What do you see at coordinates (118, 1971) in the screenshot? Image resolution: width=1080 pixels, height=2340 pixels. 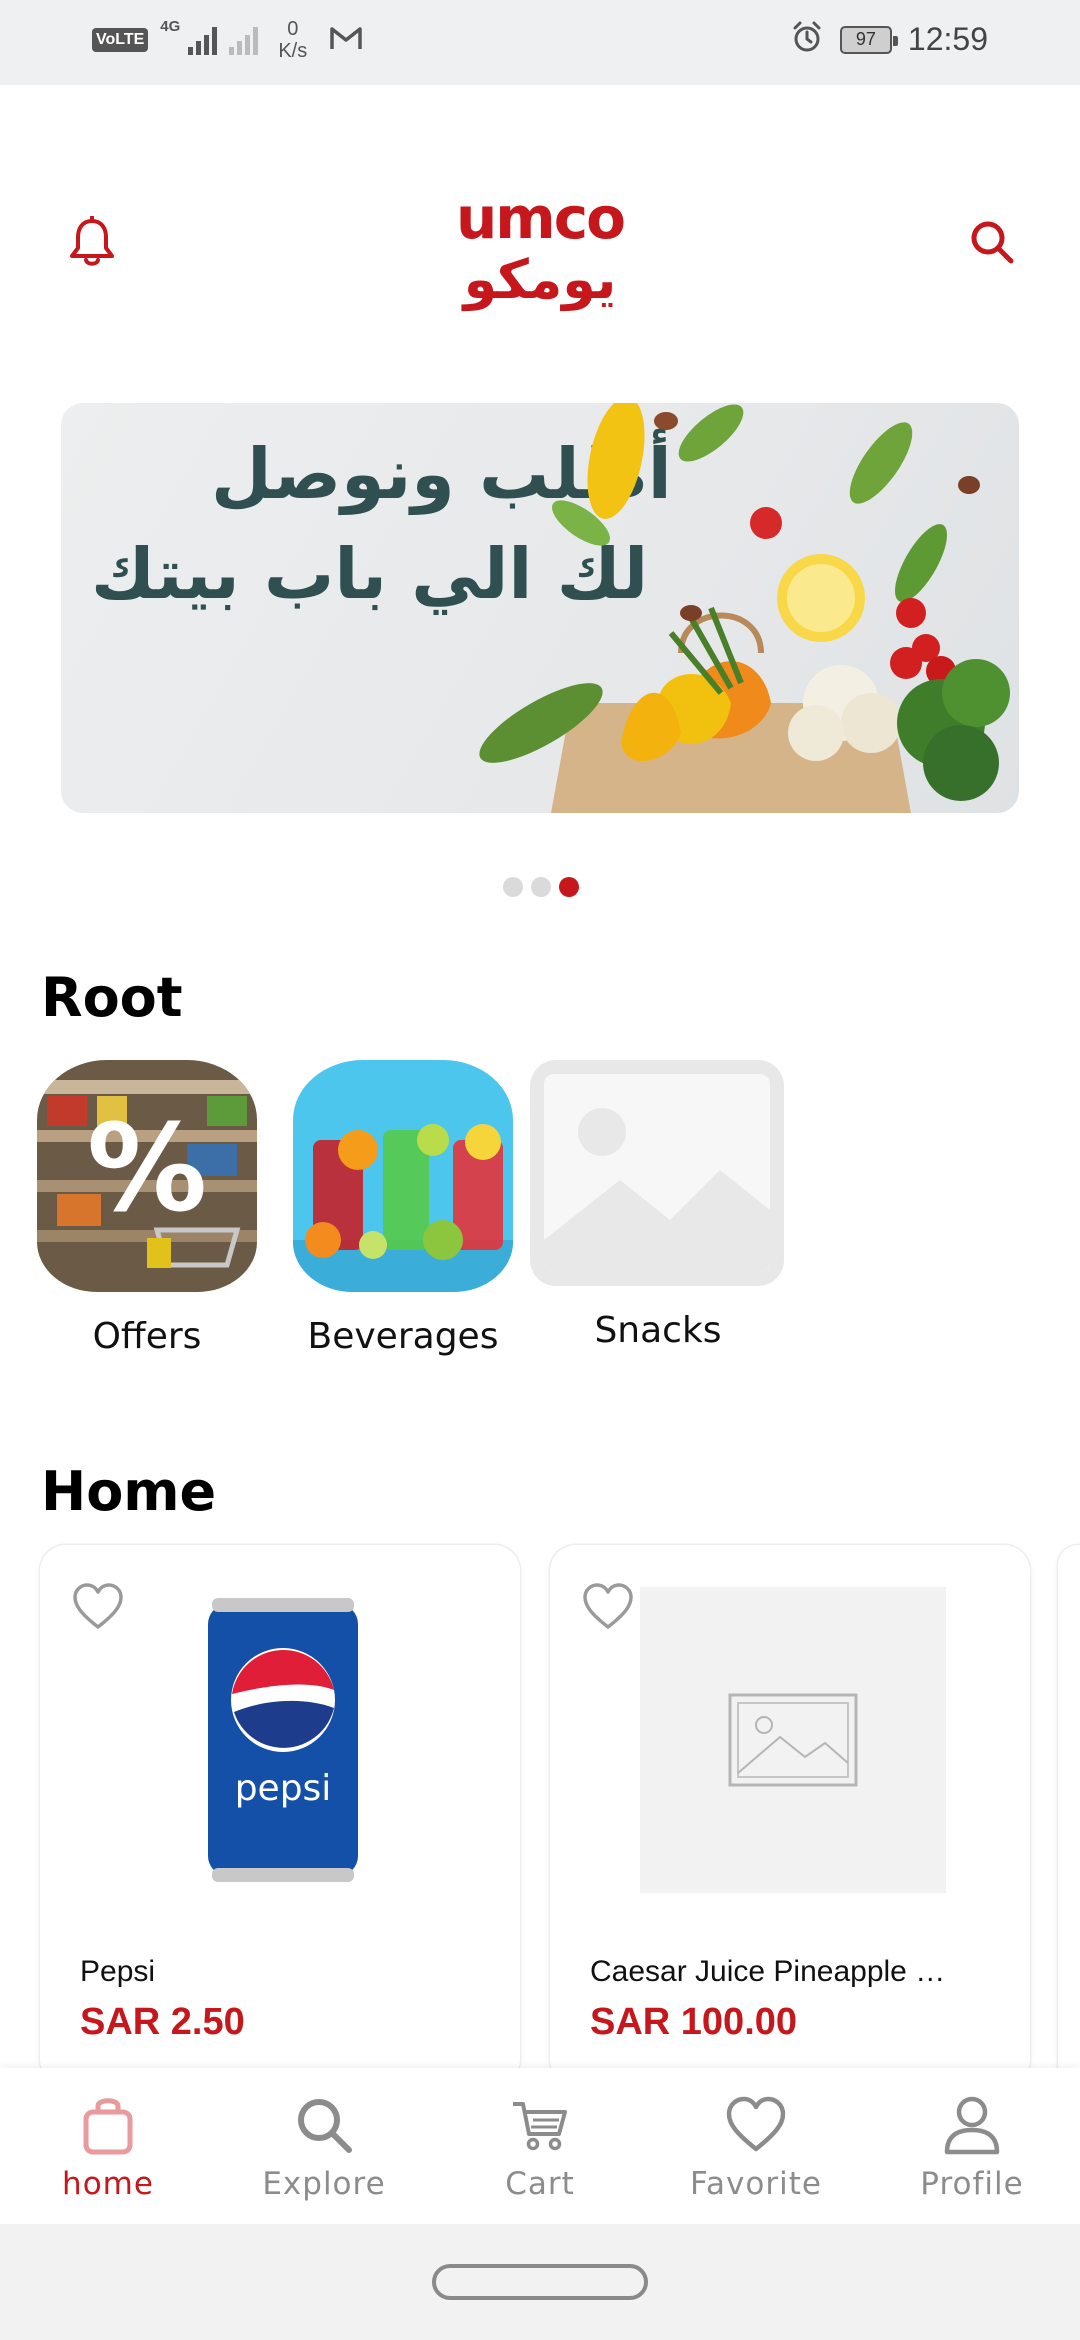 I see `product-name: Pepsi` at bounding box center [118, 1971].